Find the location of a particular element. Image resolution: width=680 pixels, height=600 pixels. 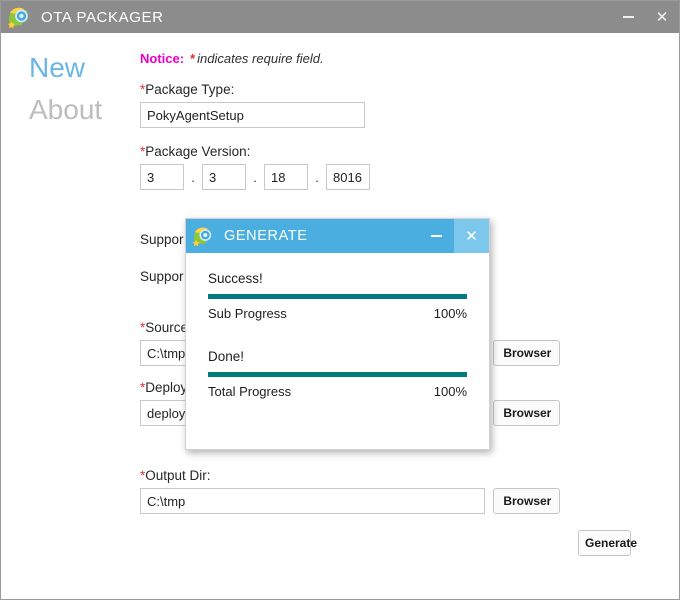

sidebar: New About is located at coordinates (79, 89).